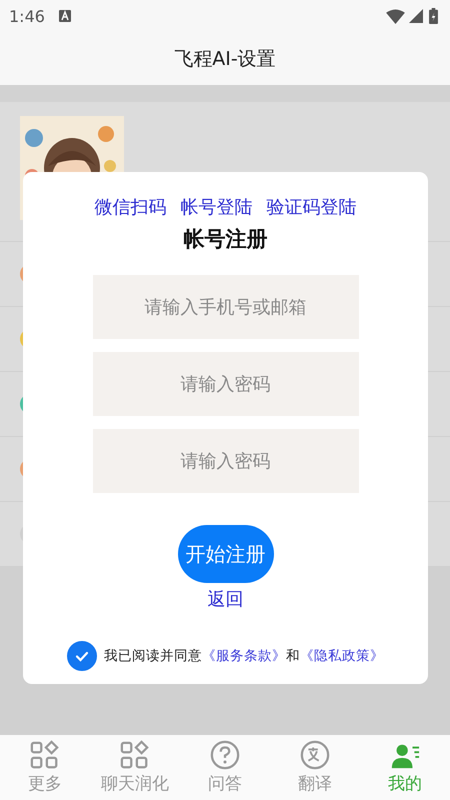 The width and height of the screenshot is (450, 800). Describe the element at coordinates (225, 307) in the screenshot. I see `input-field: 请输入手机号或邮箱` at that location.